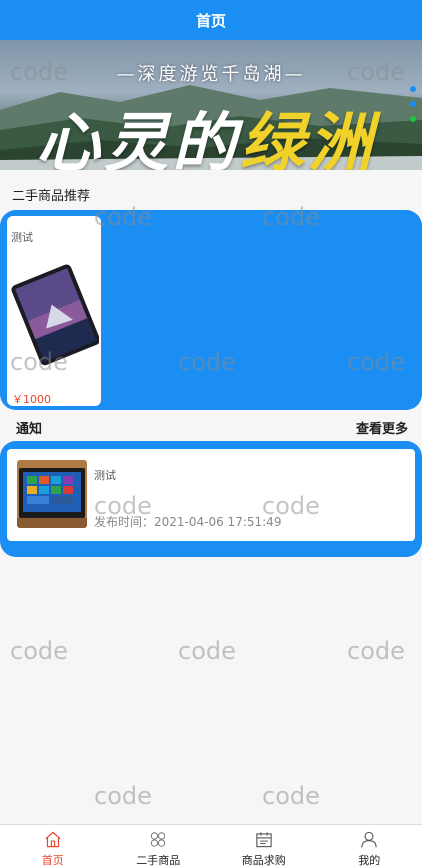 This screenshot has height=868, width=422. Describe the element at coordinates (211, 74) in the screenshot. I see `banner-subtitle: —深度游览千岛湖—` at that location.